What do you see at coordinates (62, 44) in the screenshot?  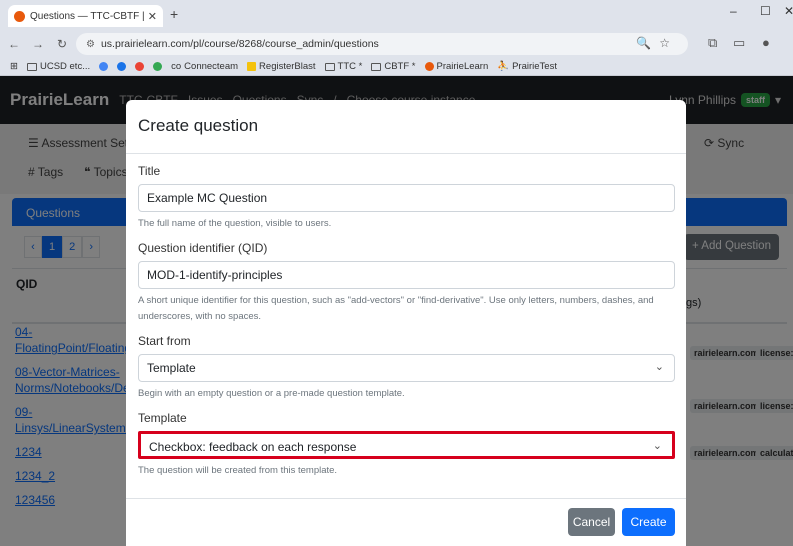 I see `reload-icon: ↻` at bounding box center [62, 44].